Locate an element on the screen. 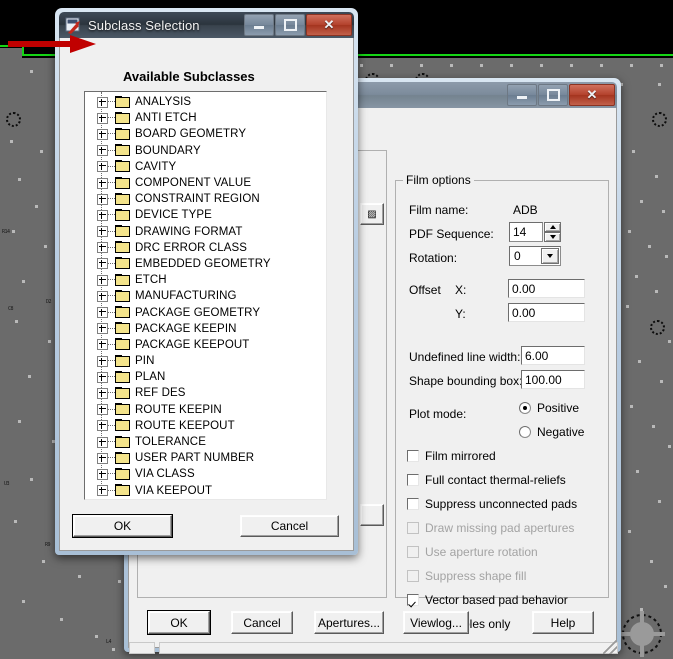 Image resolution: width=673 pixels, height=659 pixels. help-button: Help is located at coordinates (563, 622).